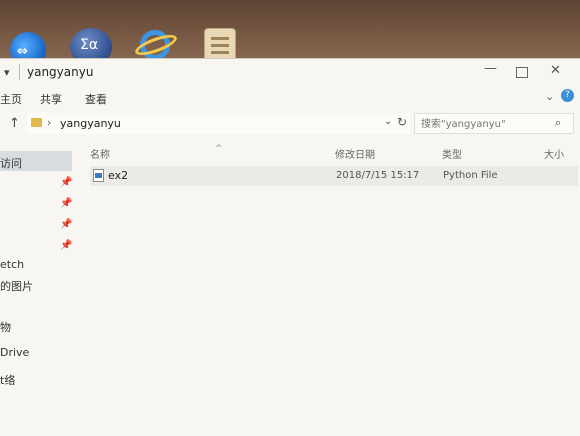  I want to click on tab-share: 共享, so click(51, 99).